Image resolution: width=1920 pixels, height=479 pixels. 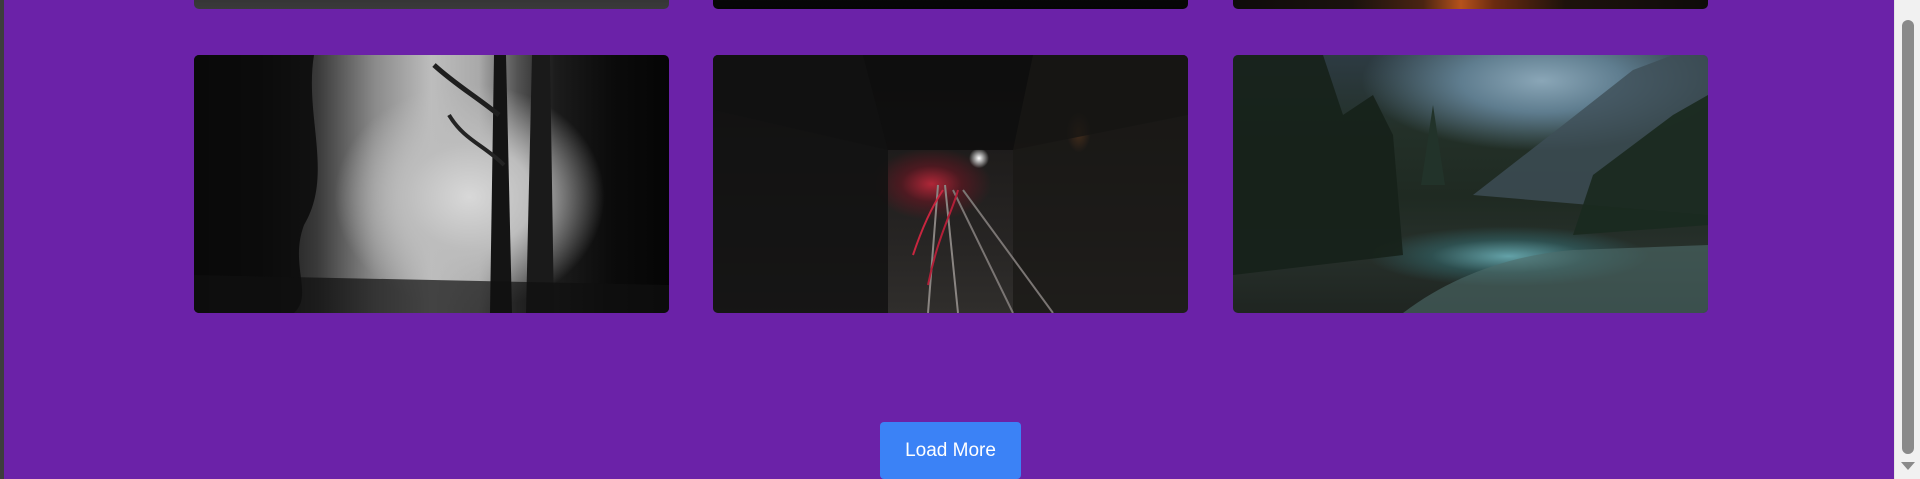 I want to click on load-more-button: Load More, so click(x=950, y=450).